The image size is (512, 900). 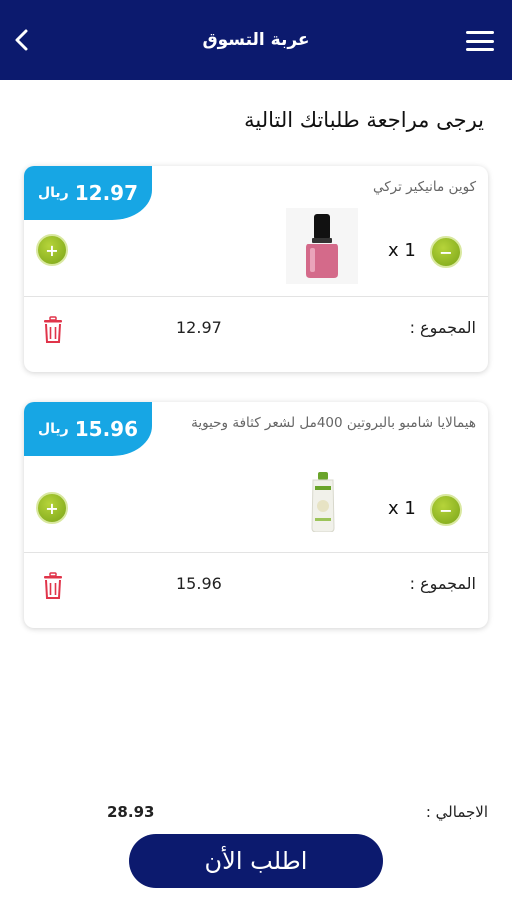 I want to click on hamburger-menu-icon, so click(x=480, y=41).